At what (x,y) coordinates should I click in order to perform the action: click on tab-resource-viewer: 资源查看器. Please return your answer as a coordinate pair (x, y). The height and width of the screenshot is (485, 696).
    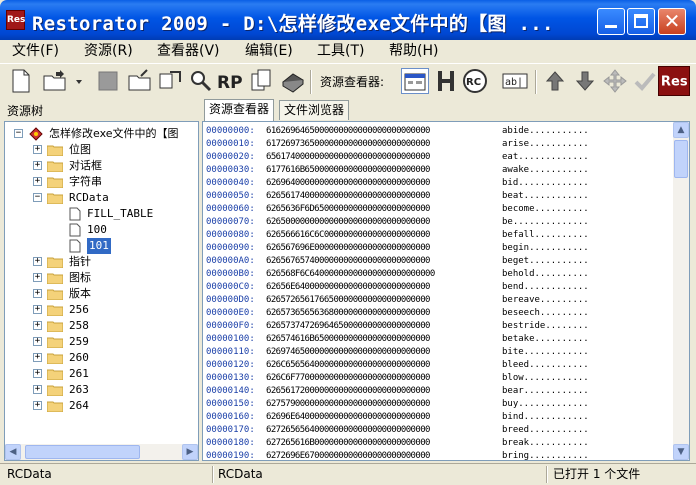
    Looking at the image, I should click on (239, 110).